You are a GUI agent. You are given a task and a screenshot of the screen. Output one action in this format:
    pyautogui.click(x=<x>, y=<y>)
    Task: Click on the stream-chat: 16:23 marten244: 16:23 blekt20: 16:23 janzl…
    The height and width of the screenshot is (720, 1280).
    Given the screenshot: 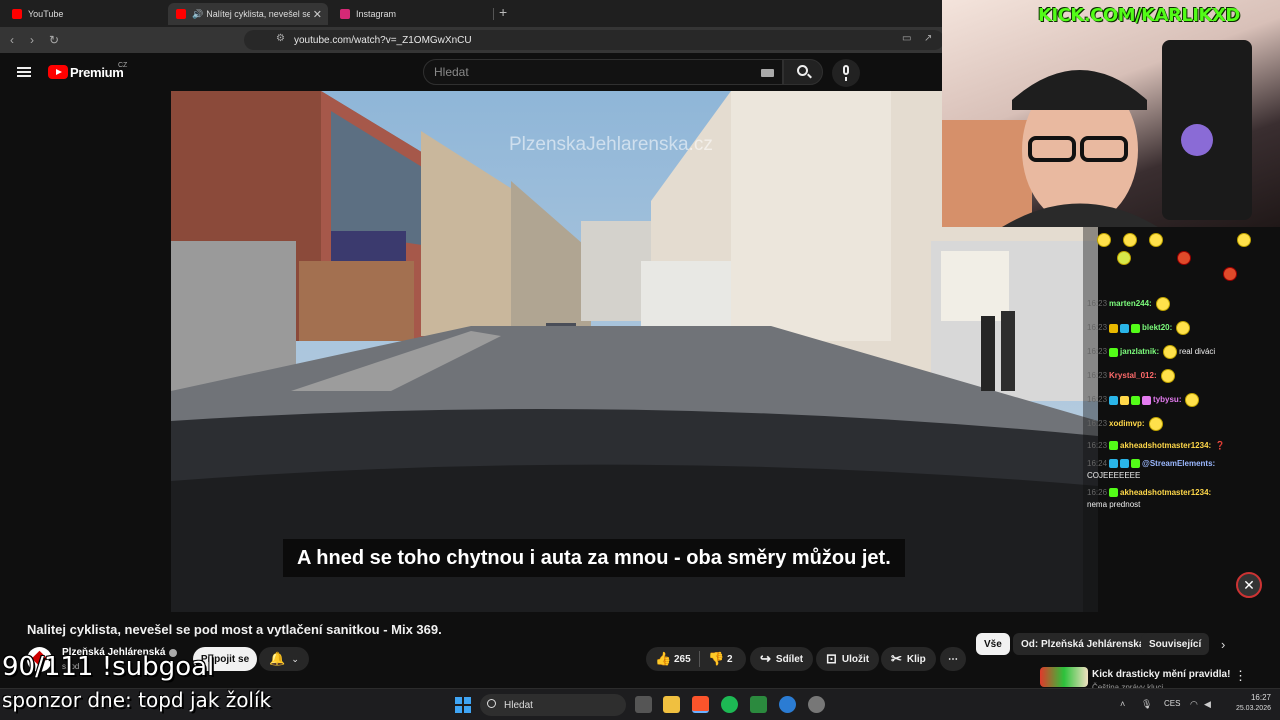 What is the action you would take?
    pyautogui.click(x=1181, y=423)
    